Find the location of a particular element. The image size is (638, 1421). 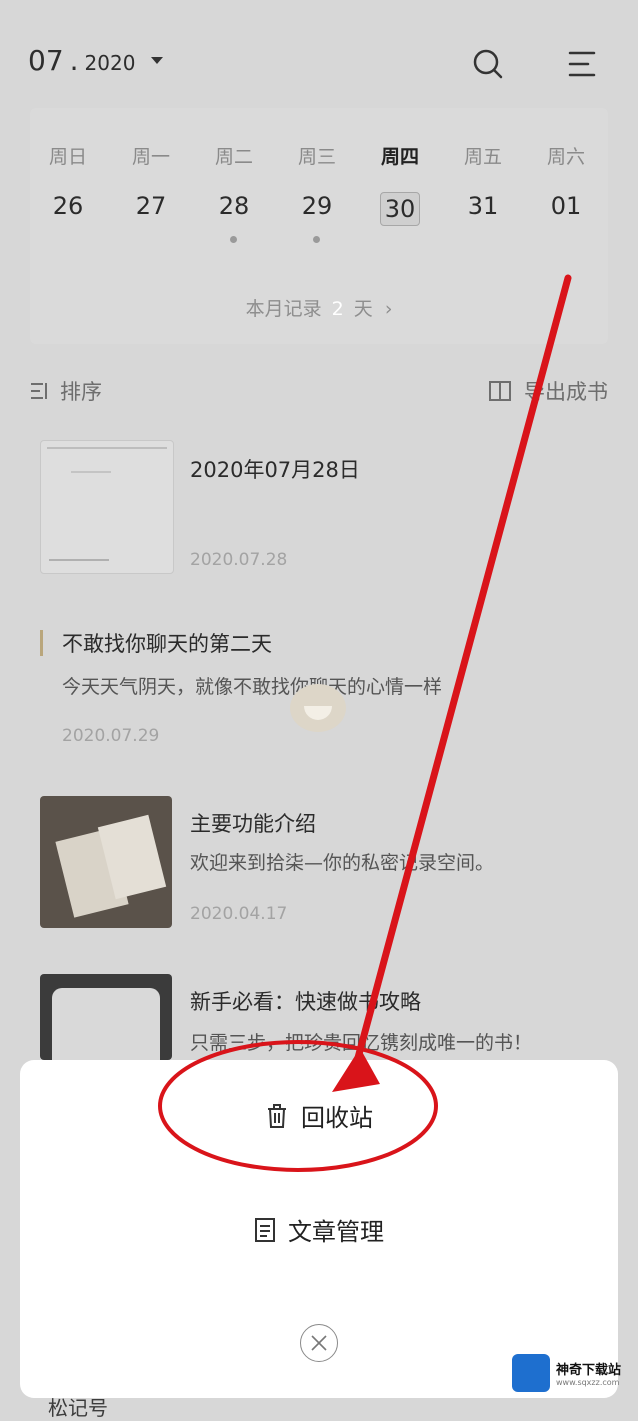

watermark: 神奇下载站 www.sqxzz.com is located at coordinates (566, 1373).